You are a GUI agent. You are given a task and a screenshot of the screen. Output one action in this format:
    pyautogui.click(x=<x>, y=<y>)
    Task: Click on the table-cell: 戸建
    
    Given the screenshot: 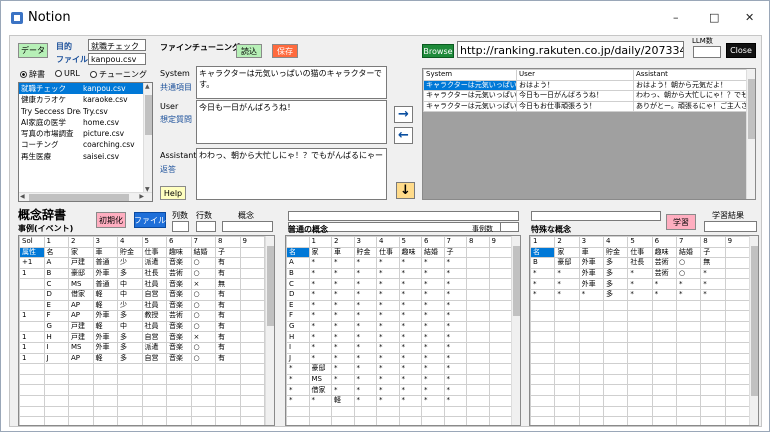 What is the action you would take?
    pyautogui.click(x=81, y=263)
    